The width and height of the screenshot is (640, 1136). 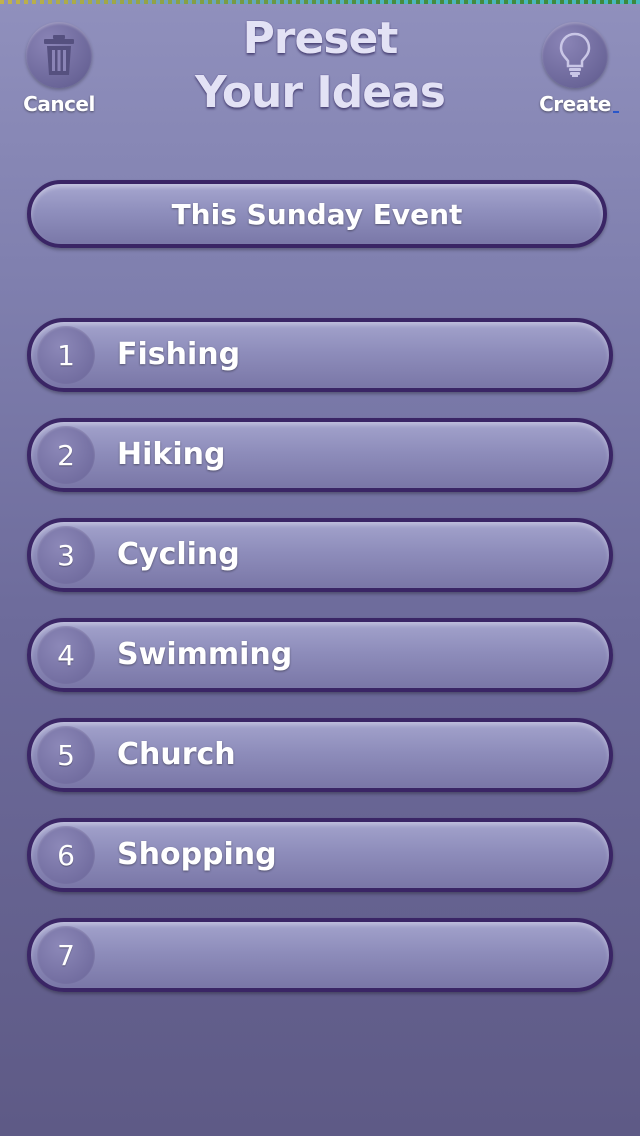 I want to click on create-button: Create, so click(x=575, y=72).